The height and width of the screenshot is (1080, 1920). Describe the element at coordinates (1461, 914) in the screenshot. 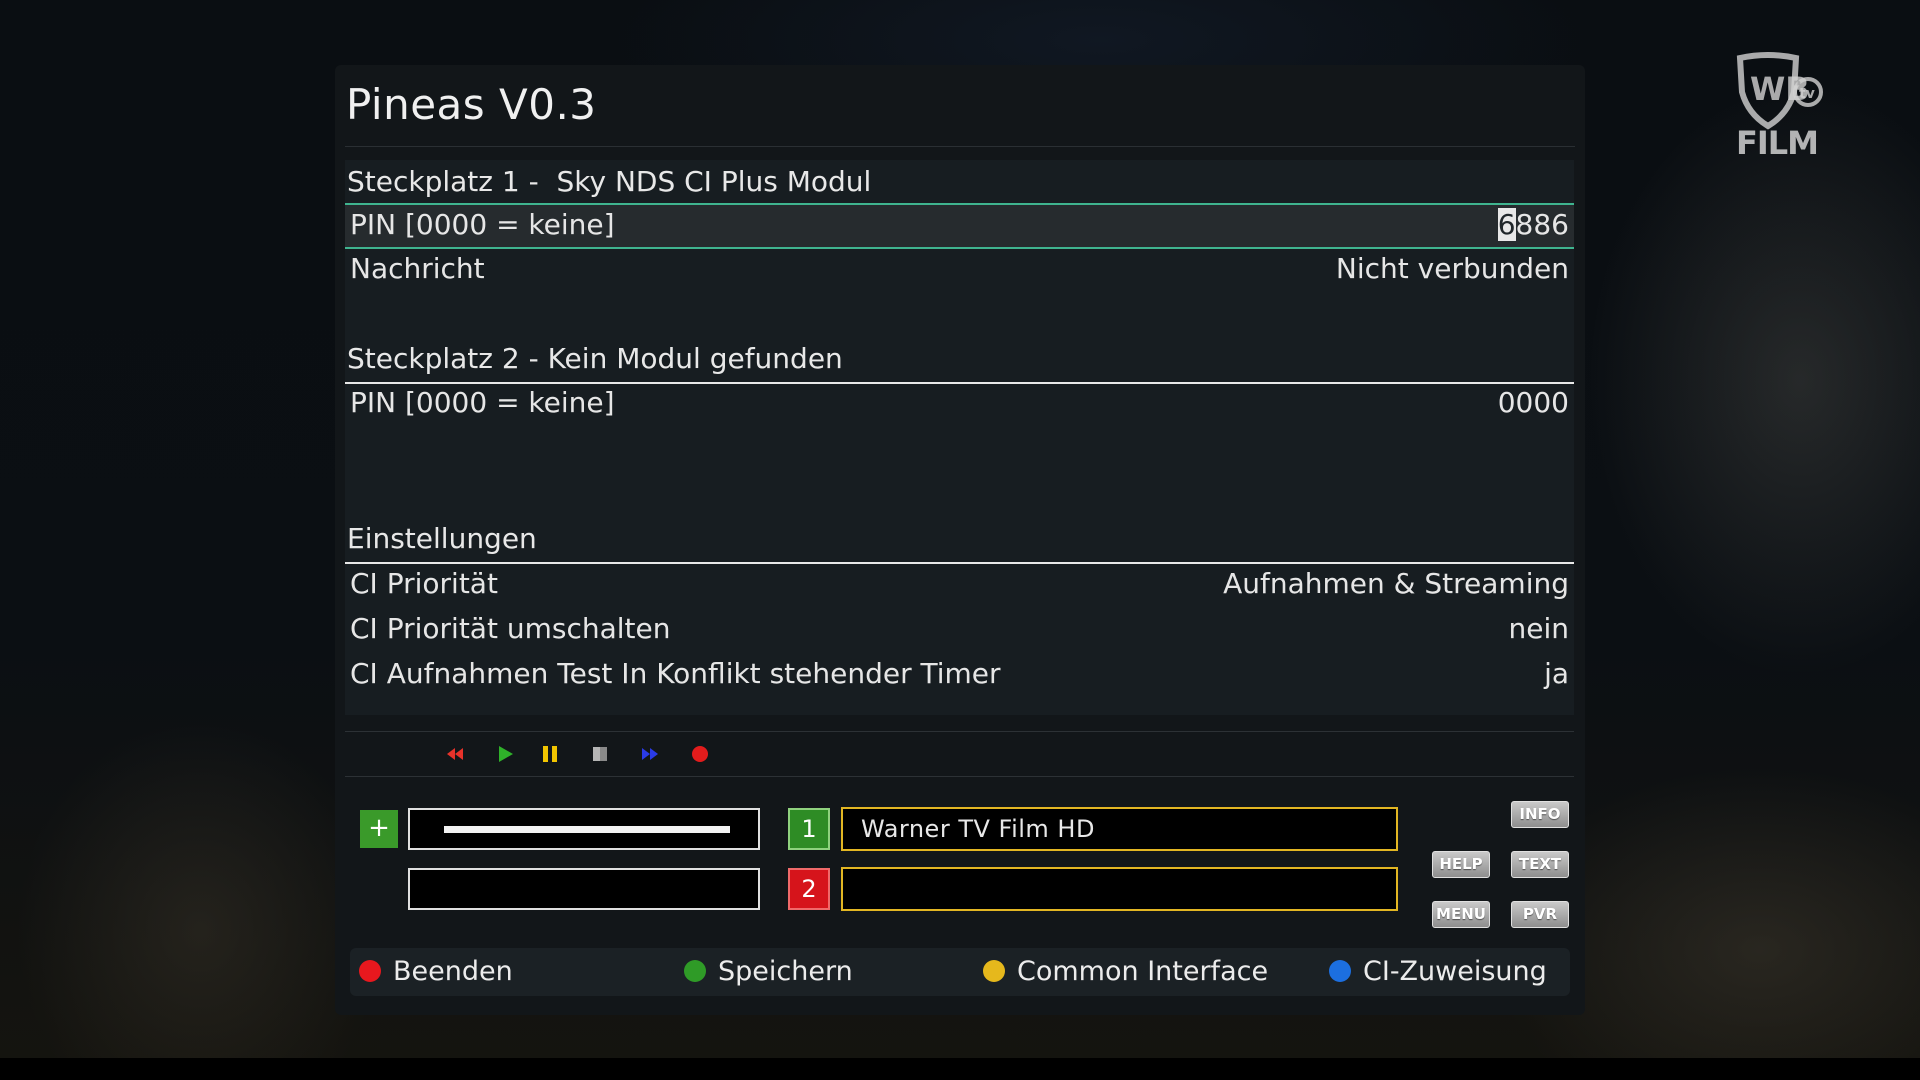

I see `menu-key: MENU` at that location.